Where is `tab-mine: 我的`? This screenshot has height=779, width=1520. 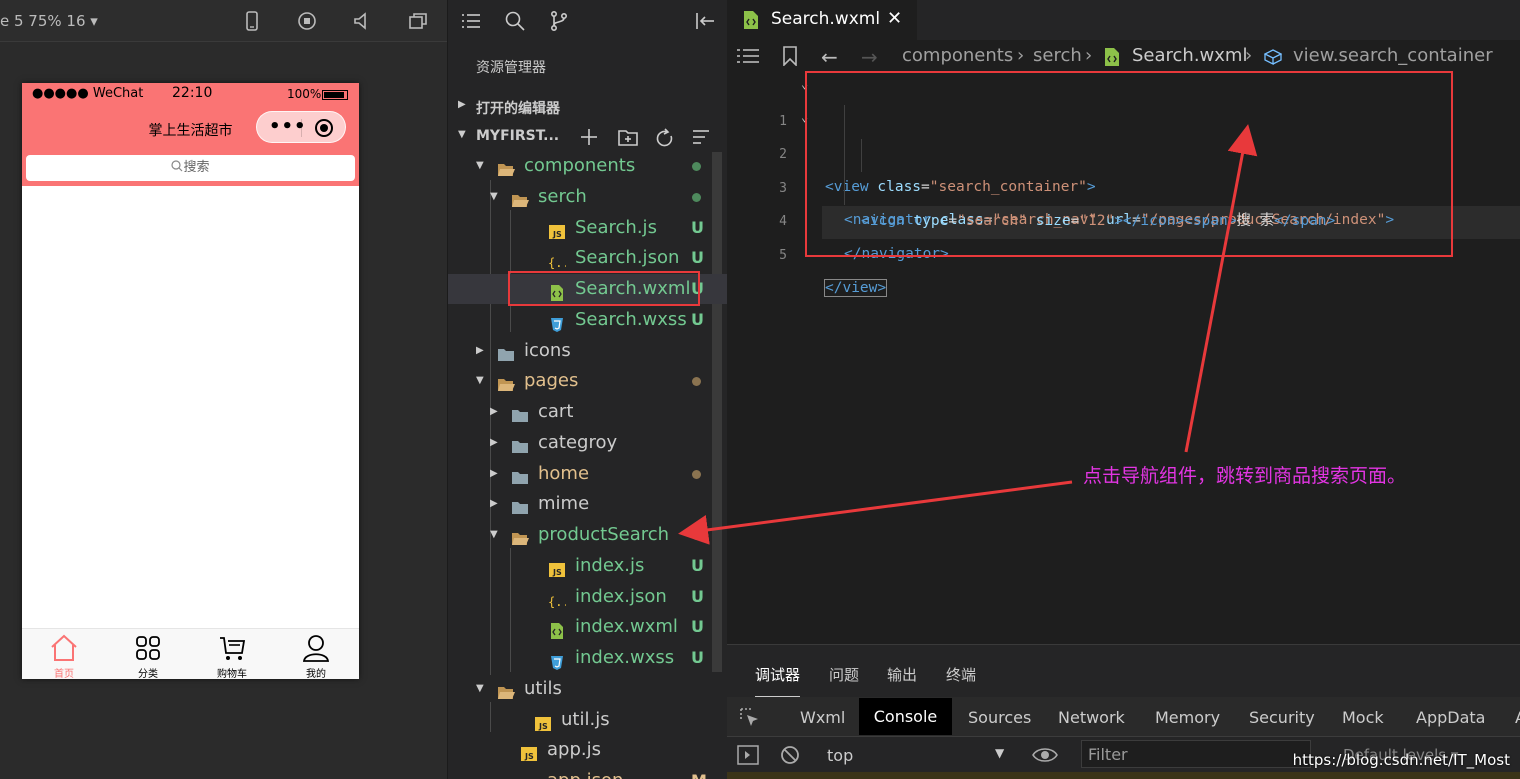
tab-mine: 我的 is located at coordinates (316, 654).